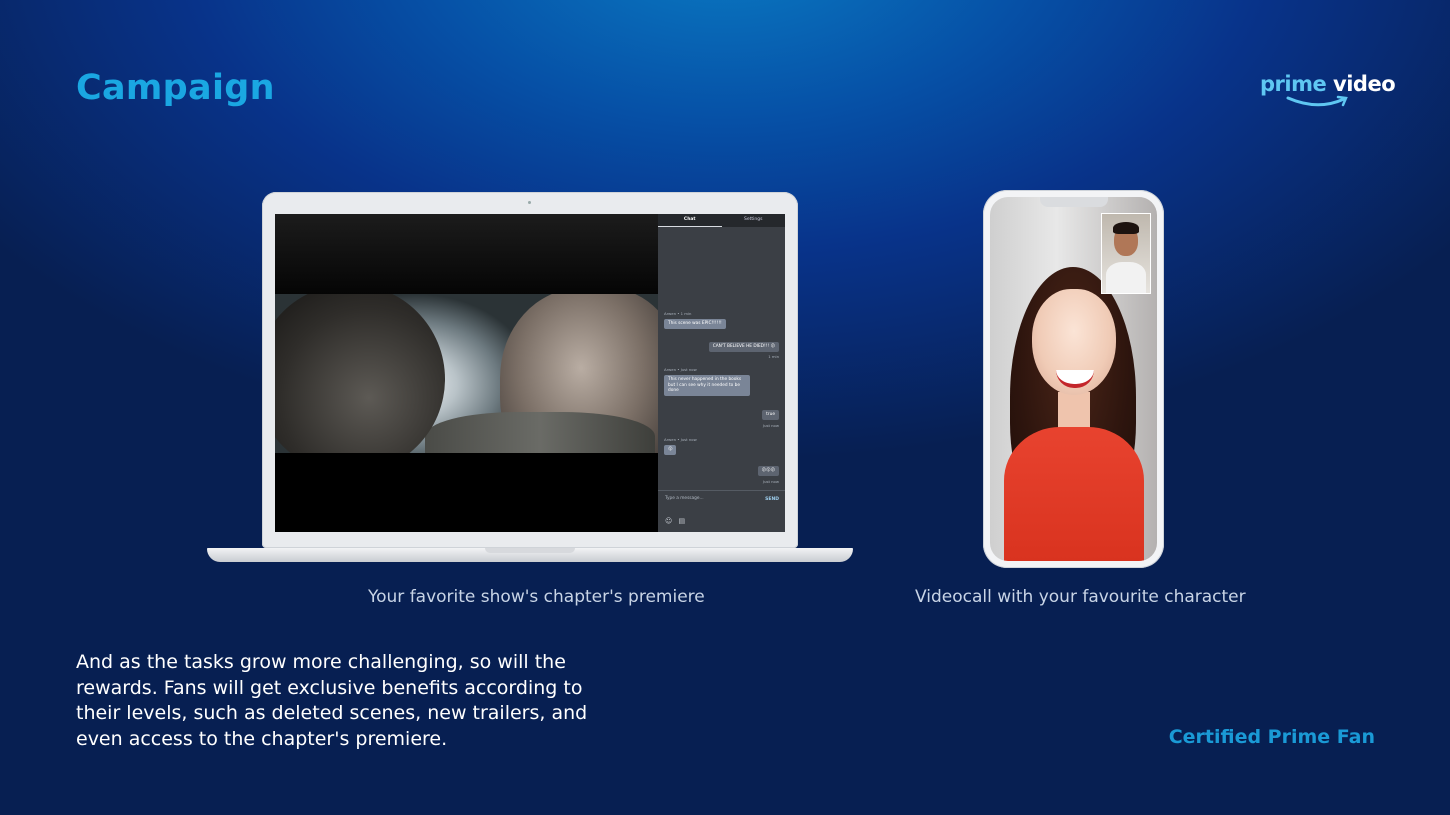 This screenshot has height=815, width=1450. Describe the element at coordinates (530, 555) in the screenshot. I see `laptop-base` at that location.